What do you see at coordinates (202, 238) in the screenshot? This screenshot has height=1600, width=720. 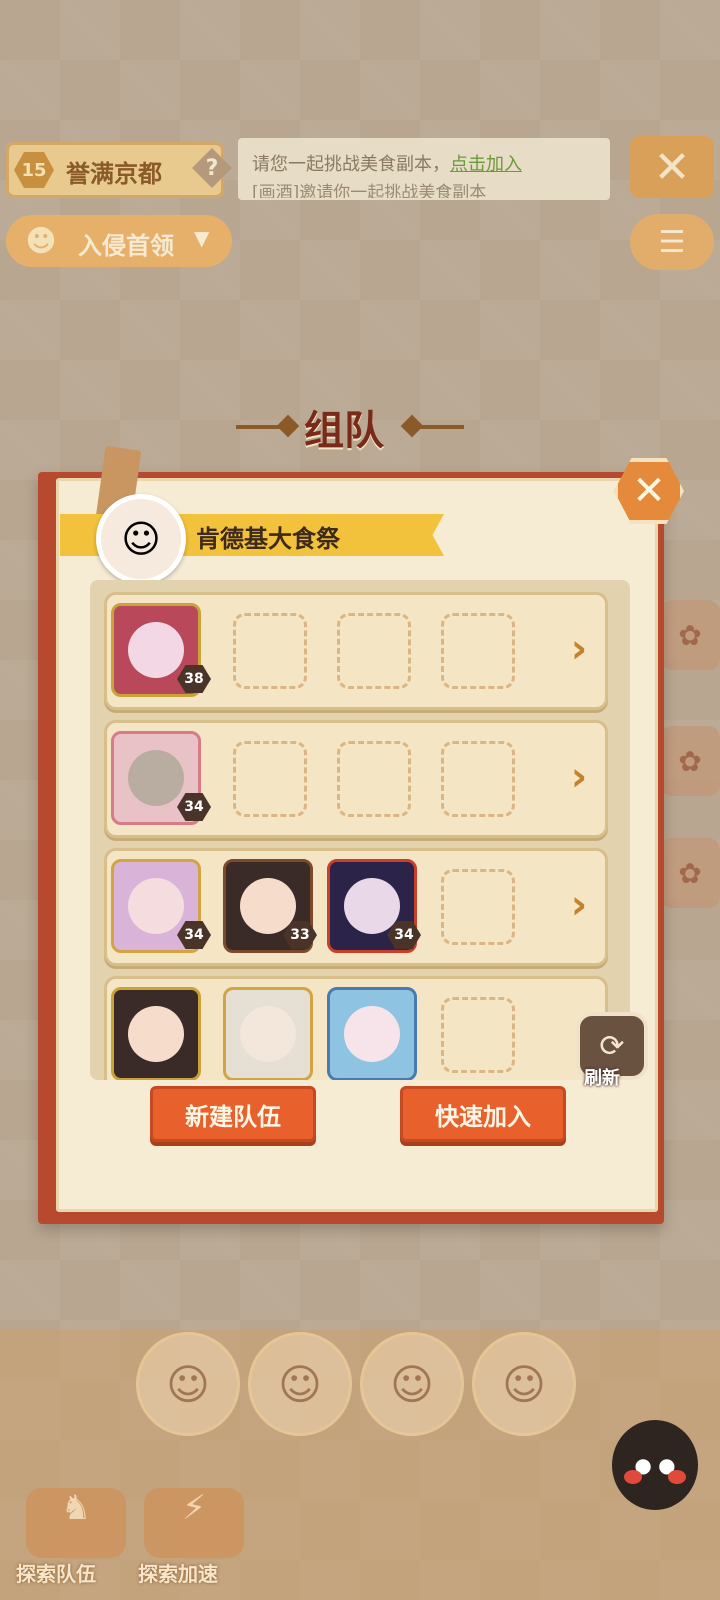 I see `chevron-down-icon: ▼` at bounding box center [202, 238].